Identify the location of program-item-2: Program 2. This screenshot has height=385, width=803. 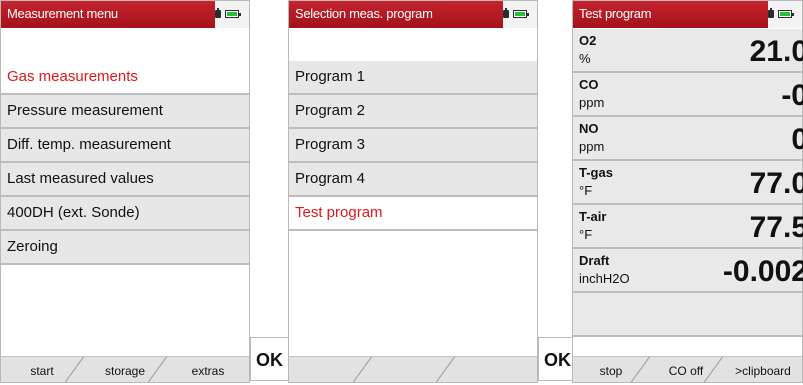
(413, 112).